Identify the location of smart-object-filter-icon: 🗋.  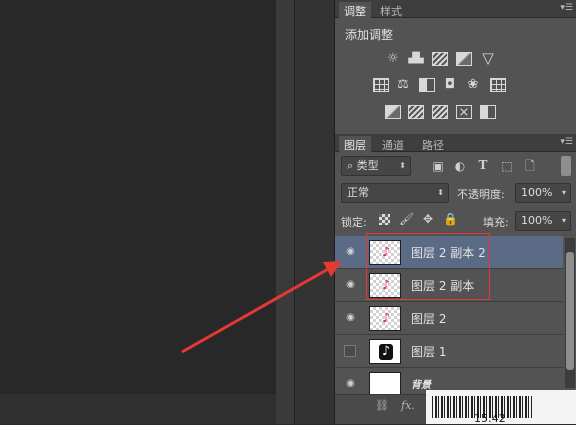
(530, 166).